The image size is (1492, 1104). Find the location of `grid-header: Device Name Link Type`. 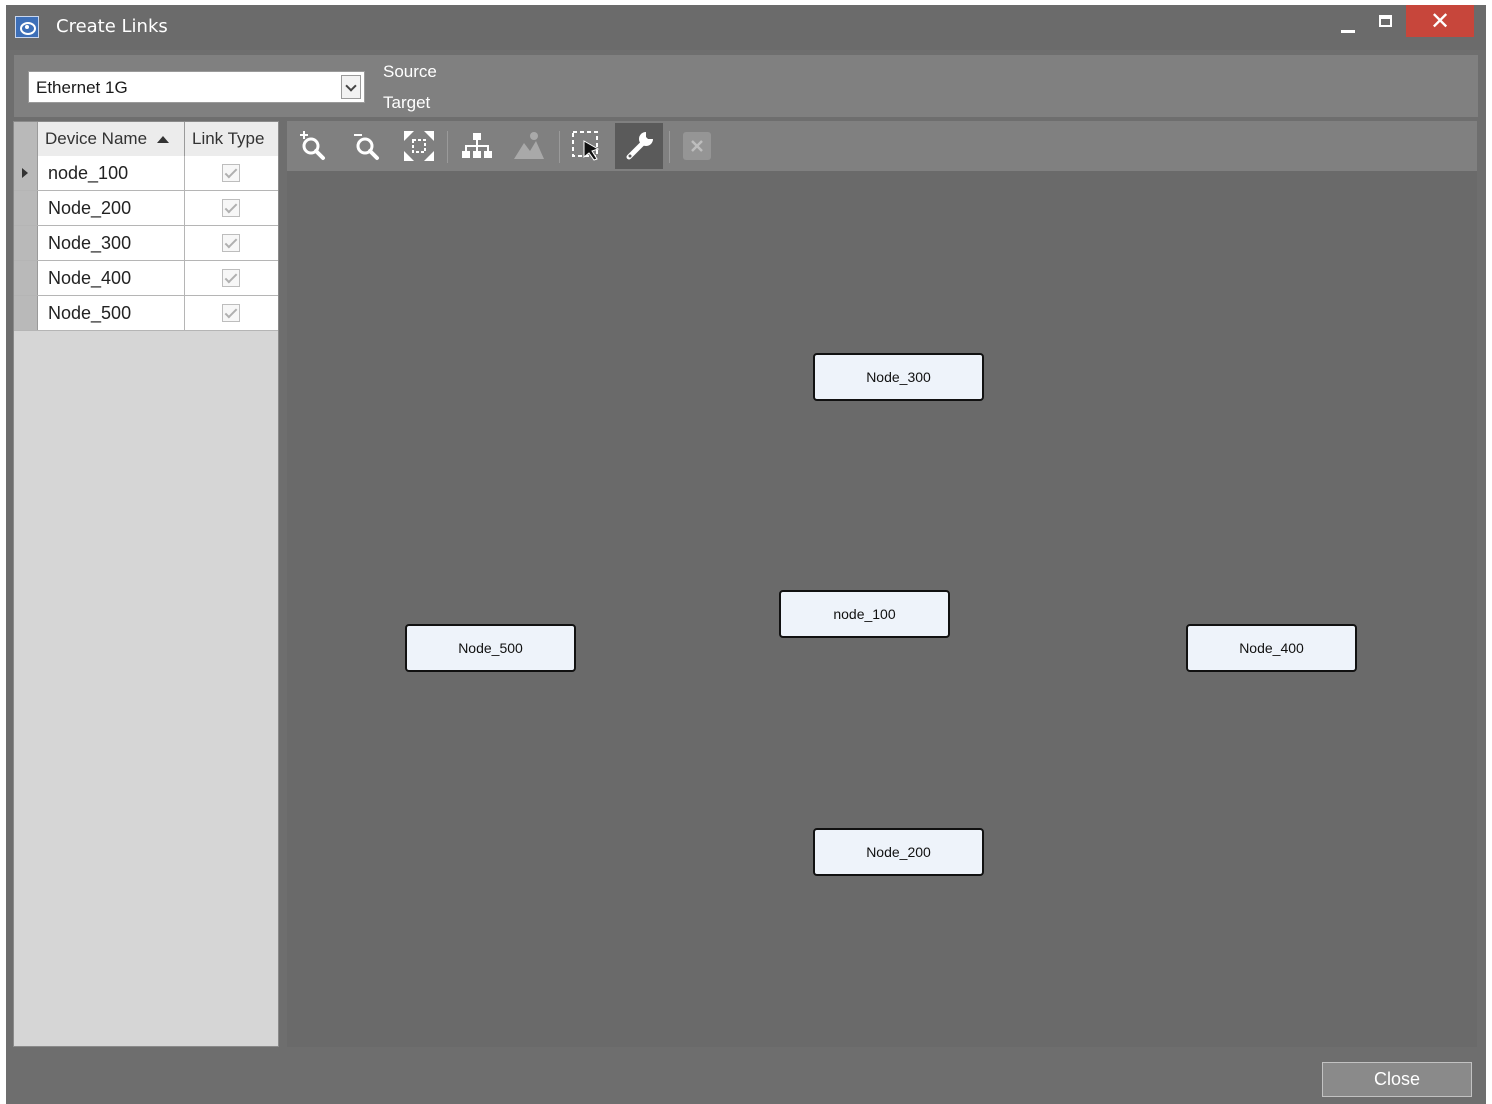

grid-header: Device Name Link Type is located at coordinates (146, 139).